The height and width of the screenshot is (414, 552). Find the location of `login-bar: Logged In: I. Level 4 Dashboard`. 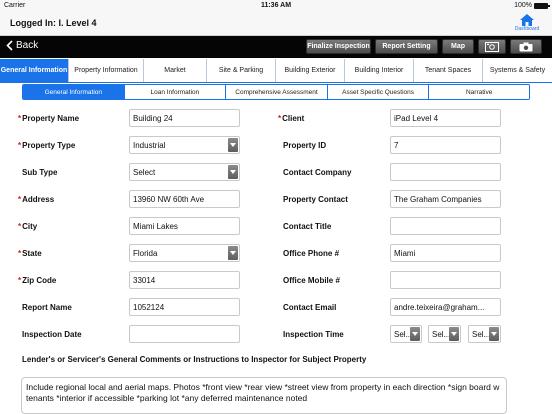

login-bar: Logged In: I. Level 4 Dashboard is located at coordinates (276, 24).